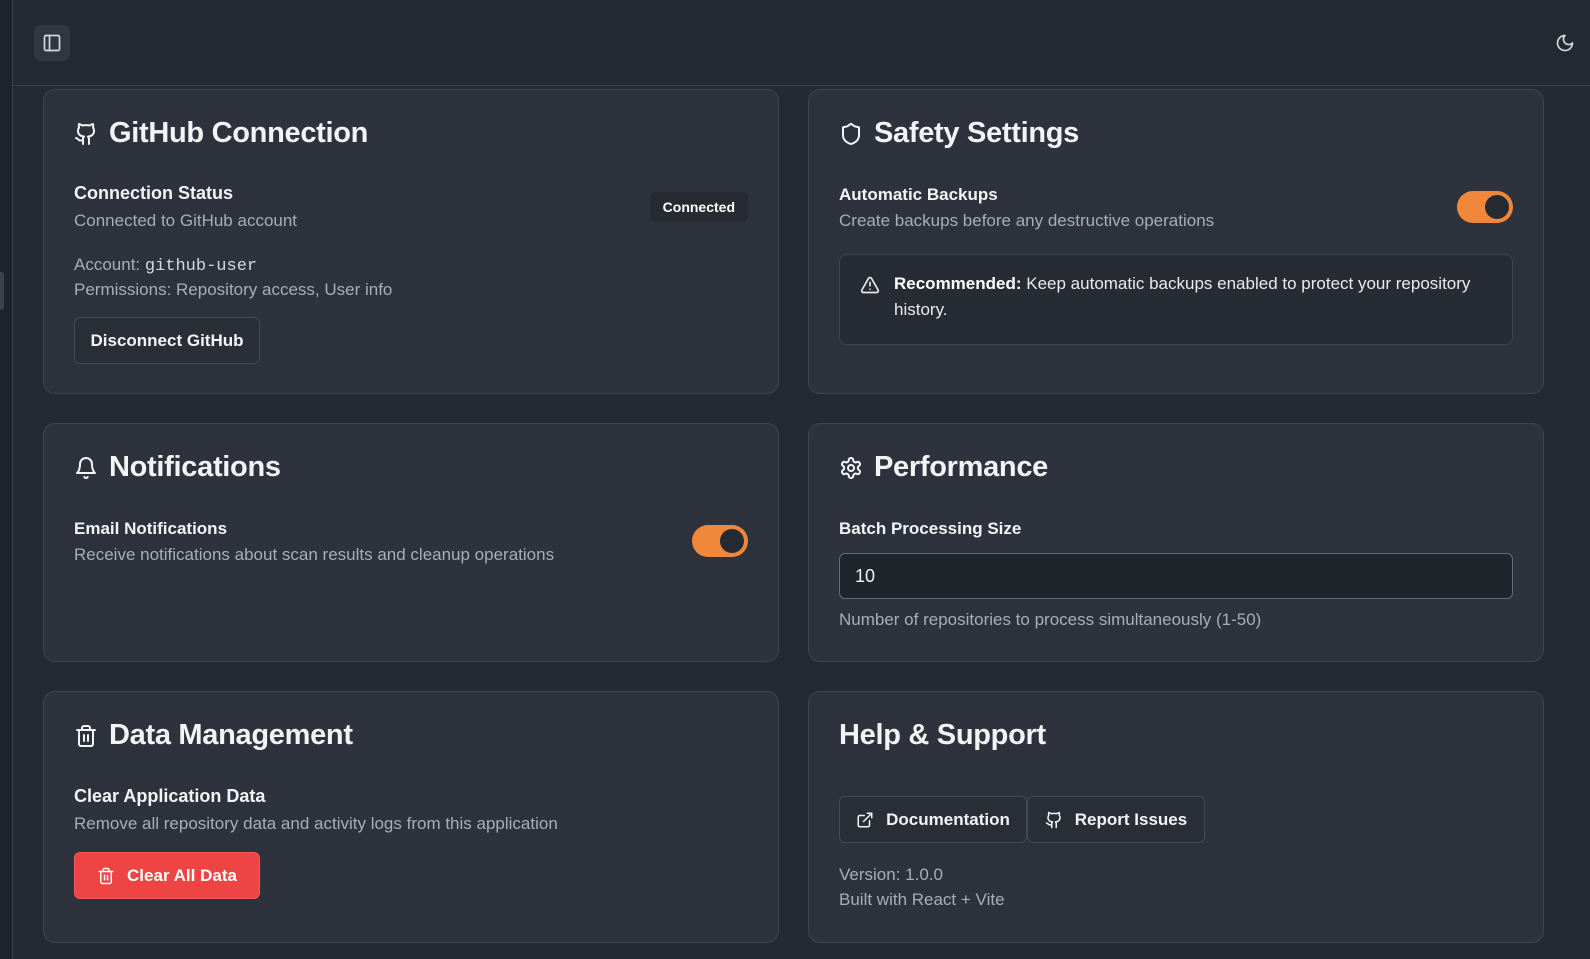 The height and width of the screenshot is (959, 1590). Describe the element at coordinates (195, 467) in the screenshot. I see `card-title-text: Notifications` at that location.